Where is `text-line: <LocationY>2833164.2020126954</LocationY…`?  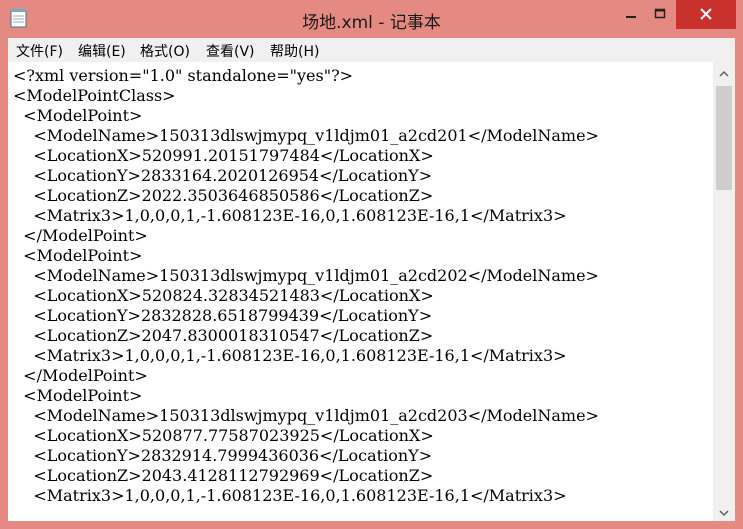 text-line: <LocationY>2833164.2020126954</LocationY… is located at coordinates (223, 175).